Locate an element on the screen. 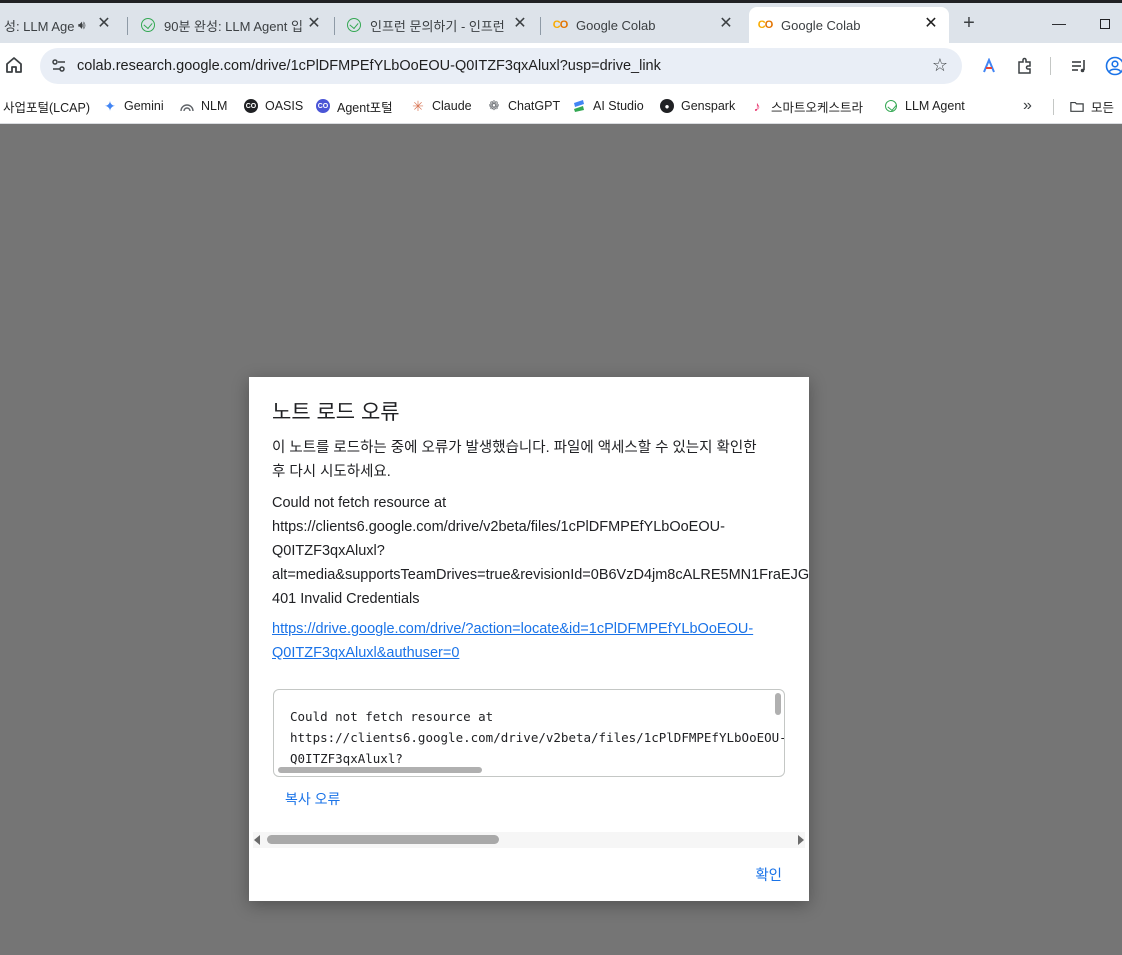  link-line: Q0ITZF3qxAluxl&authuser=0 is located at coordinates (512, 653).